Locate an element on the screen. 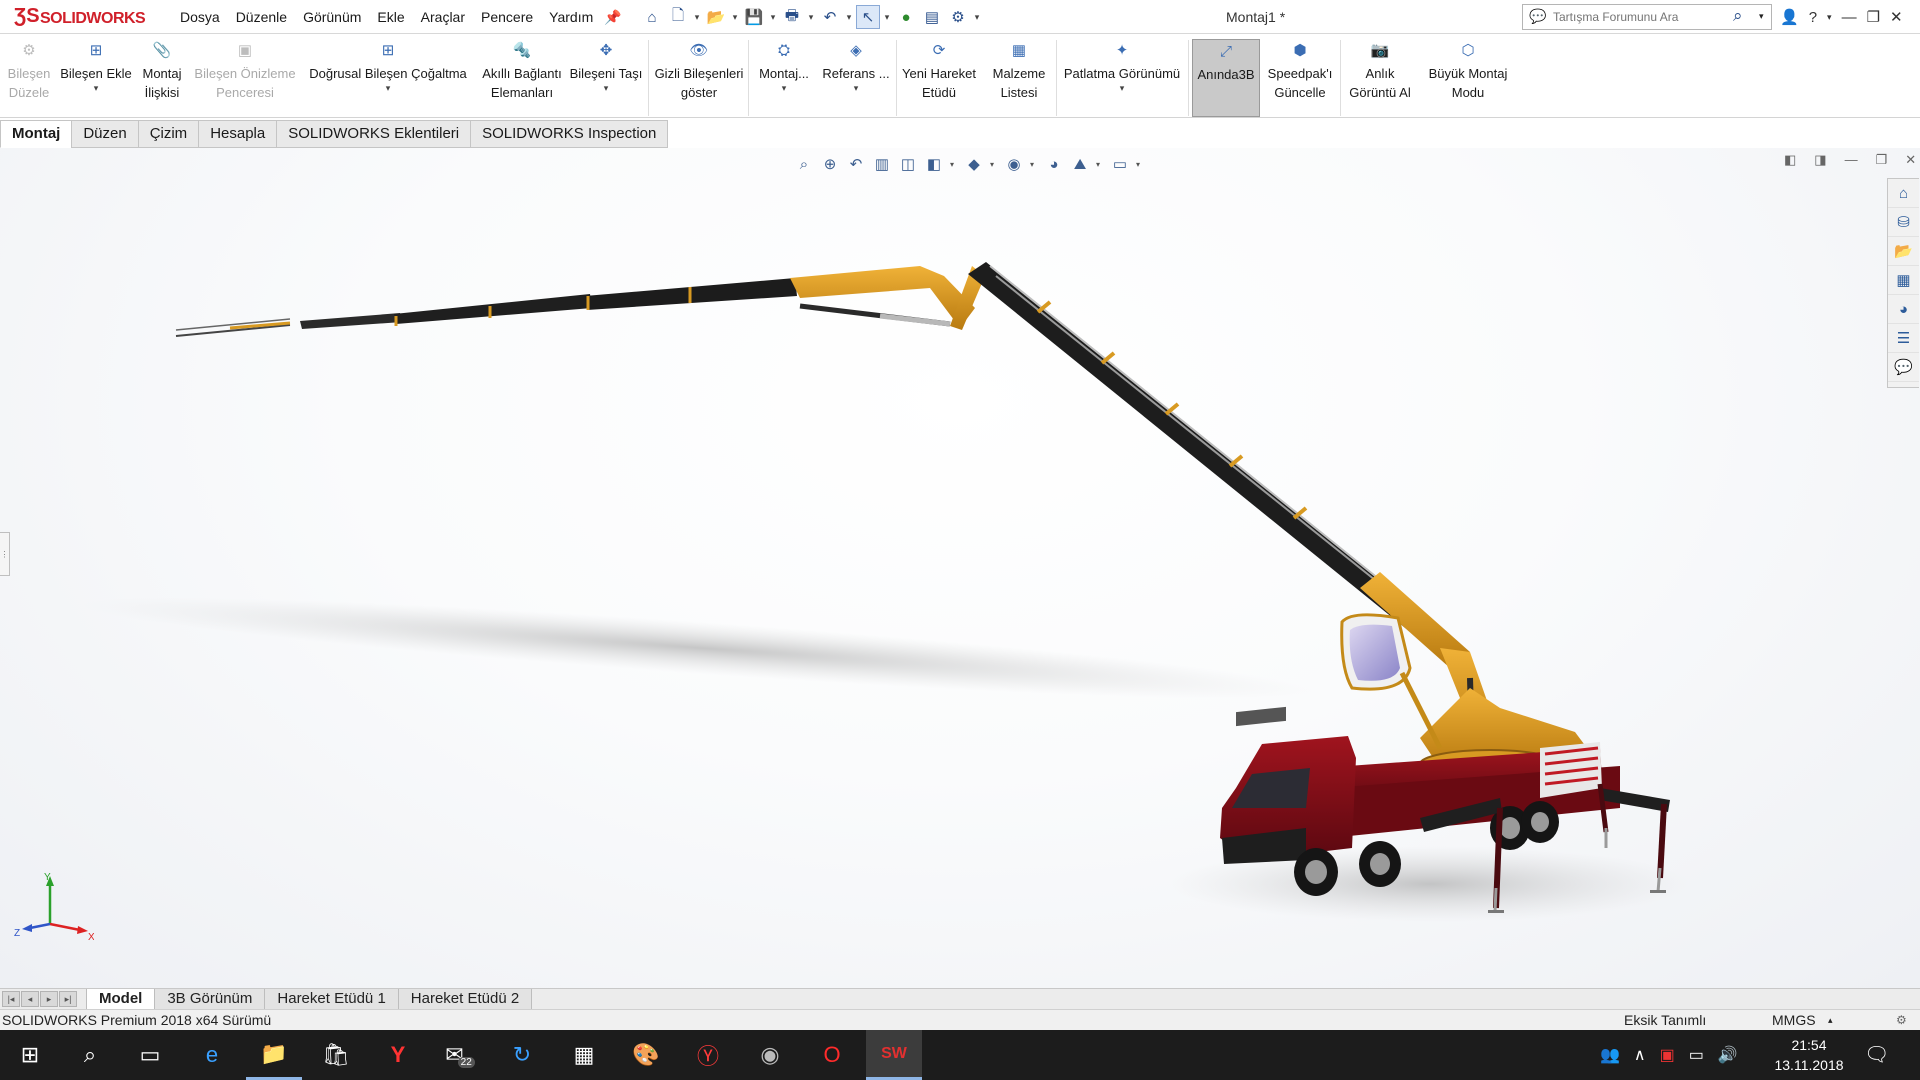  assembly-features-button: ⛭ Montaj... ▾ is located at coordinates (784, 80).